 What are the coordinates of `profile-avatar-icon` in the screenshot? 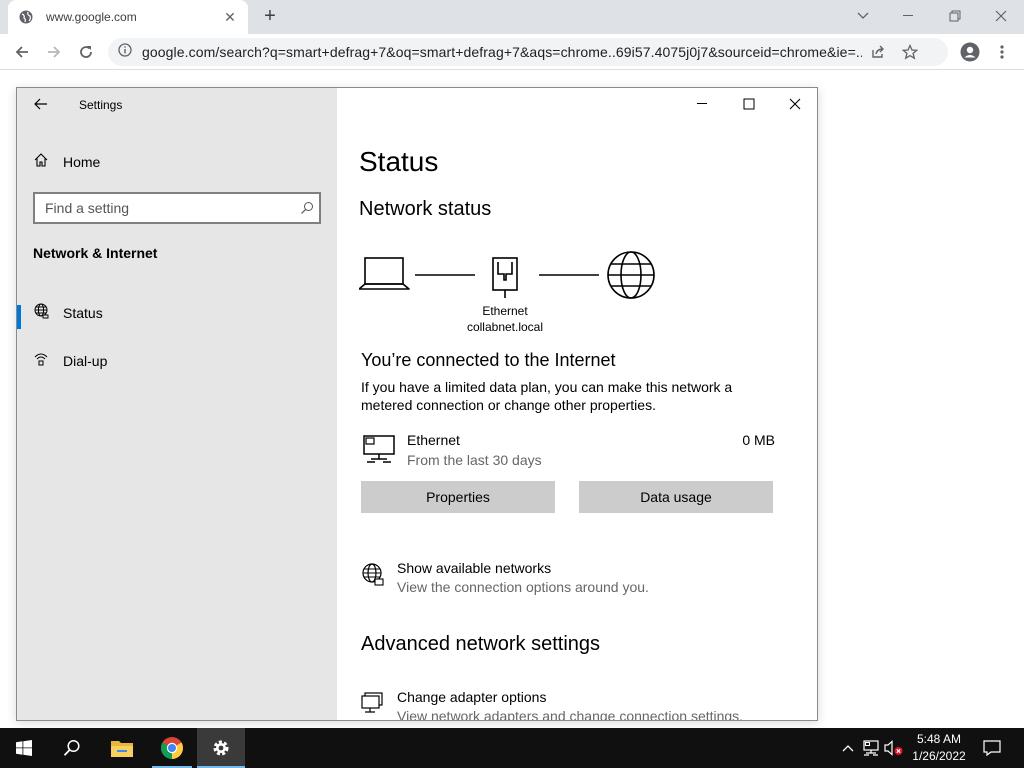 It's located at (970, 52).